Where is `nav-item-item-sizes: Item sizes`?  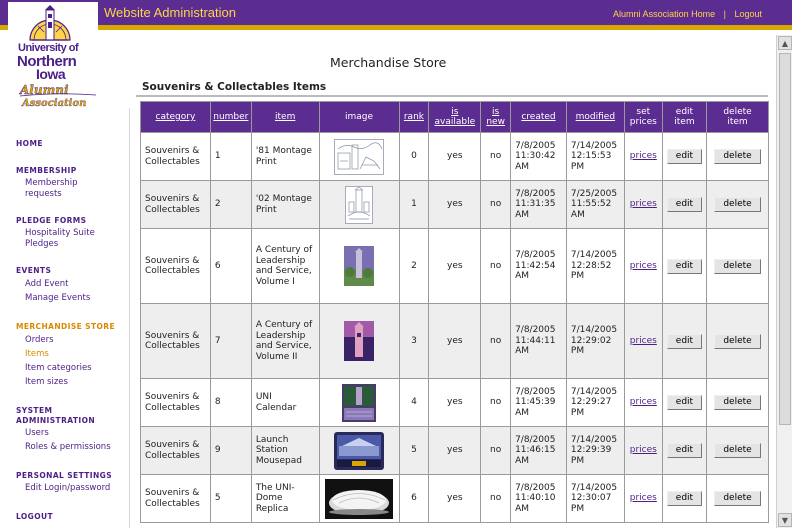 nav-item-item-sizes: Item sizes is located at coordinates (46, 382).